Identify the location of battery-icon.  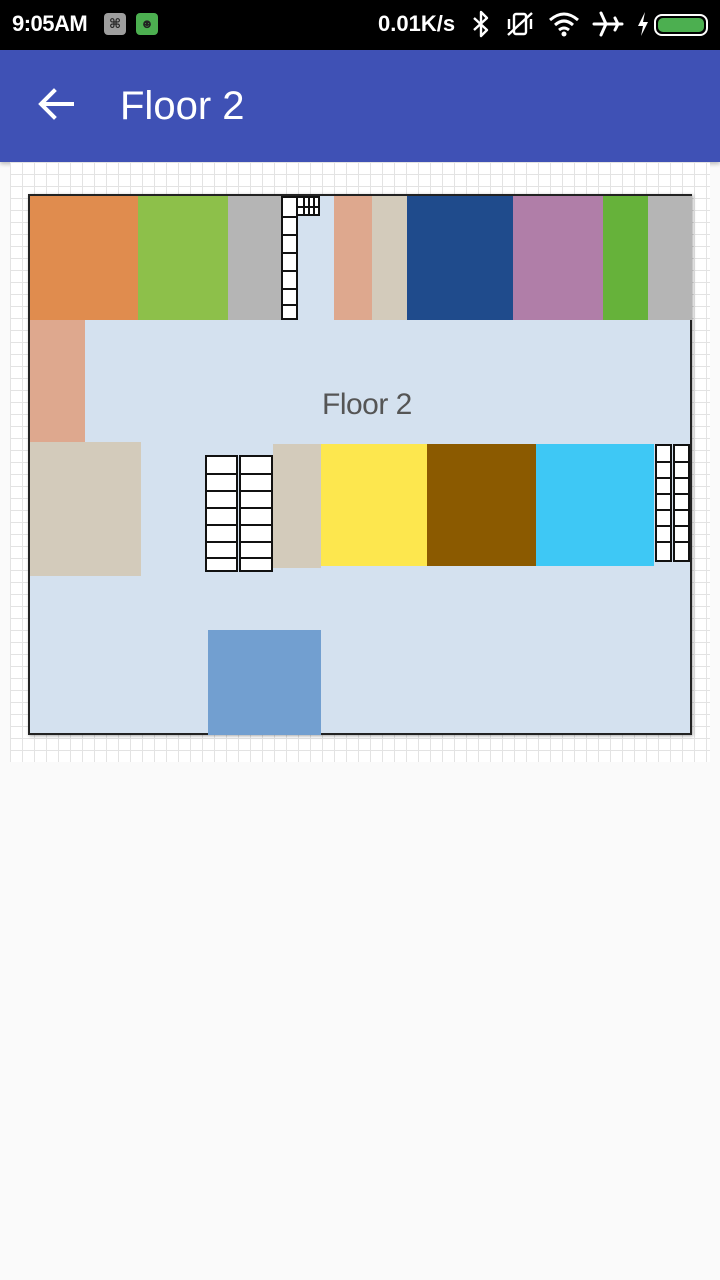
(681, 25).